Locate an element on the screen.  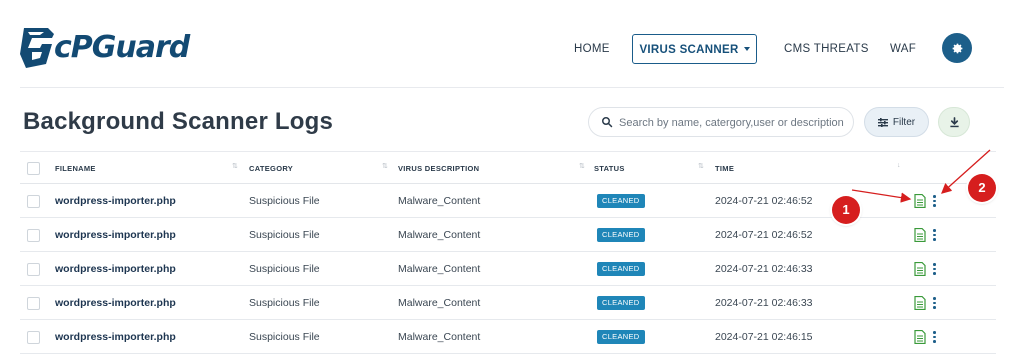
header-divider is located at coordinates (512, 87).